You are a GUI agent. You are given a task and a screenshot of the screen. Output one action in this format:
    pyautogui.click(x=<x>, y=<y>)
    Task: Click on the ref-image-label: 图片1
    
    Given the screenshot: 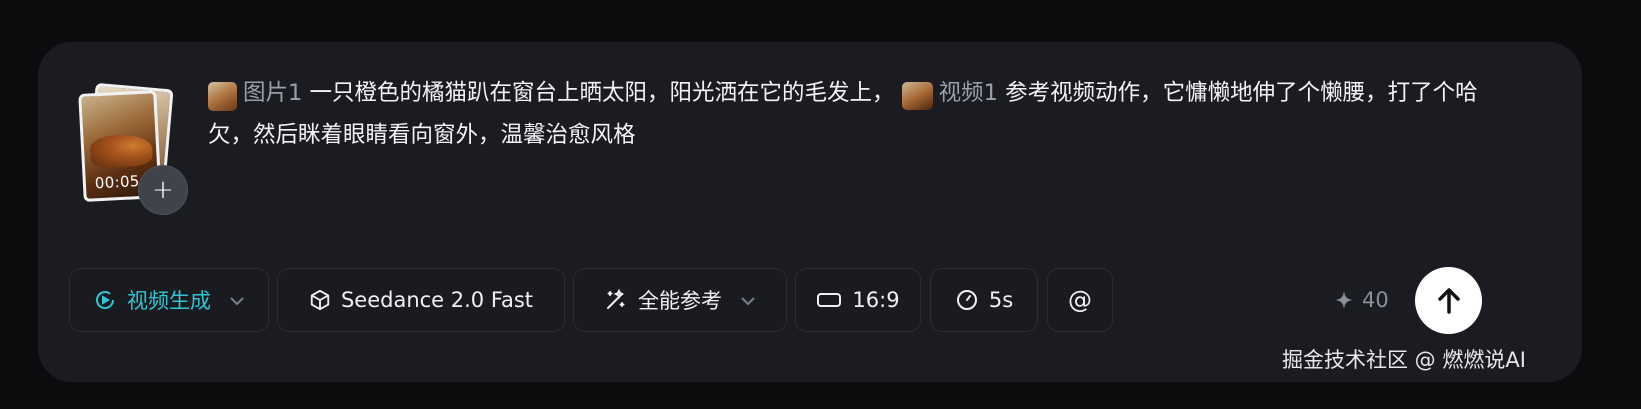 What is the action you would take?
    pyautogui.click(x=273, y=93)
    